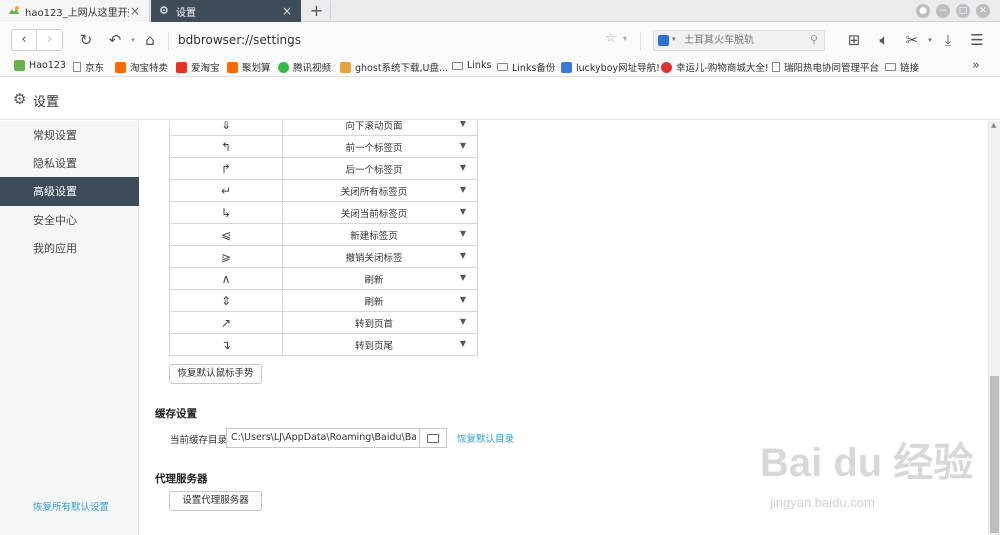 The width and height of the screenshot is (1000, 535). I want to click on gesture-icon: ↗, so click(226, 322).